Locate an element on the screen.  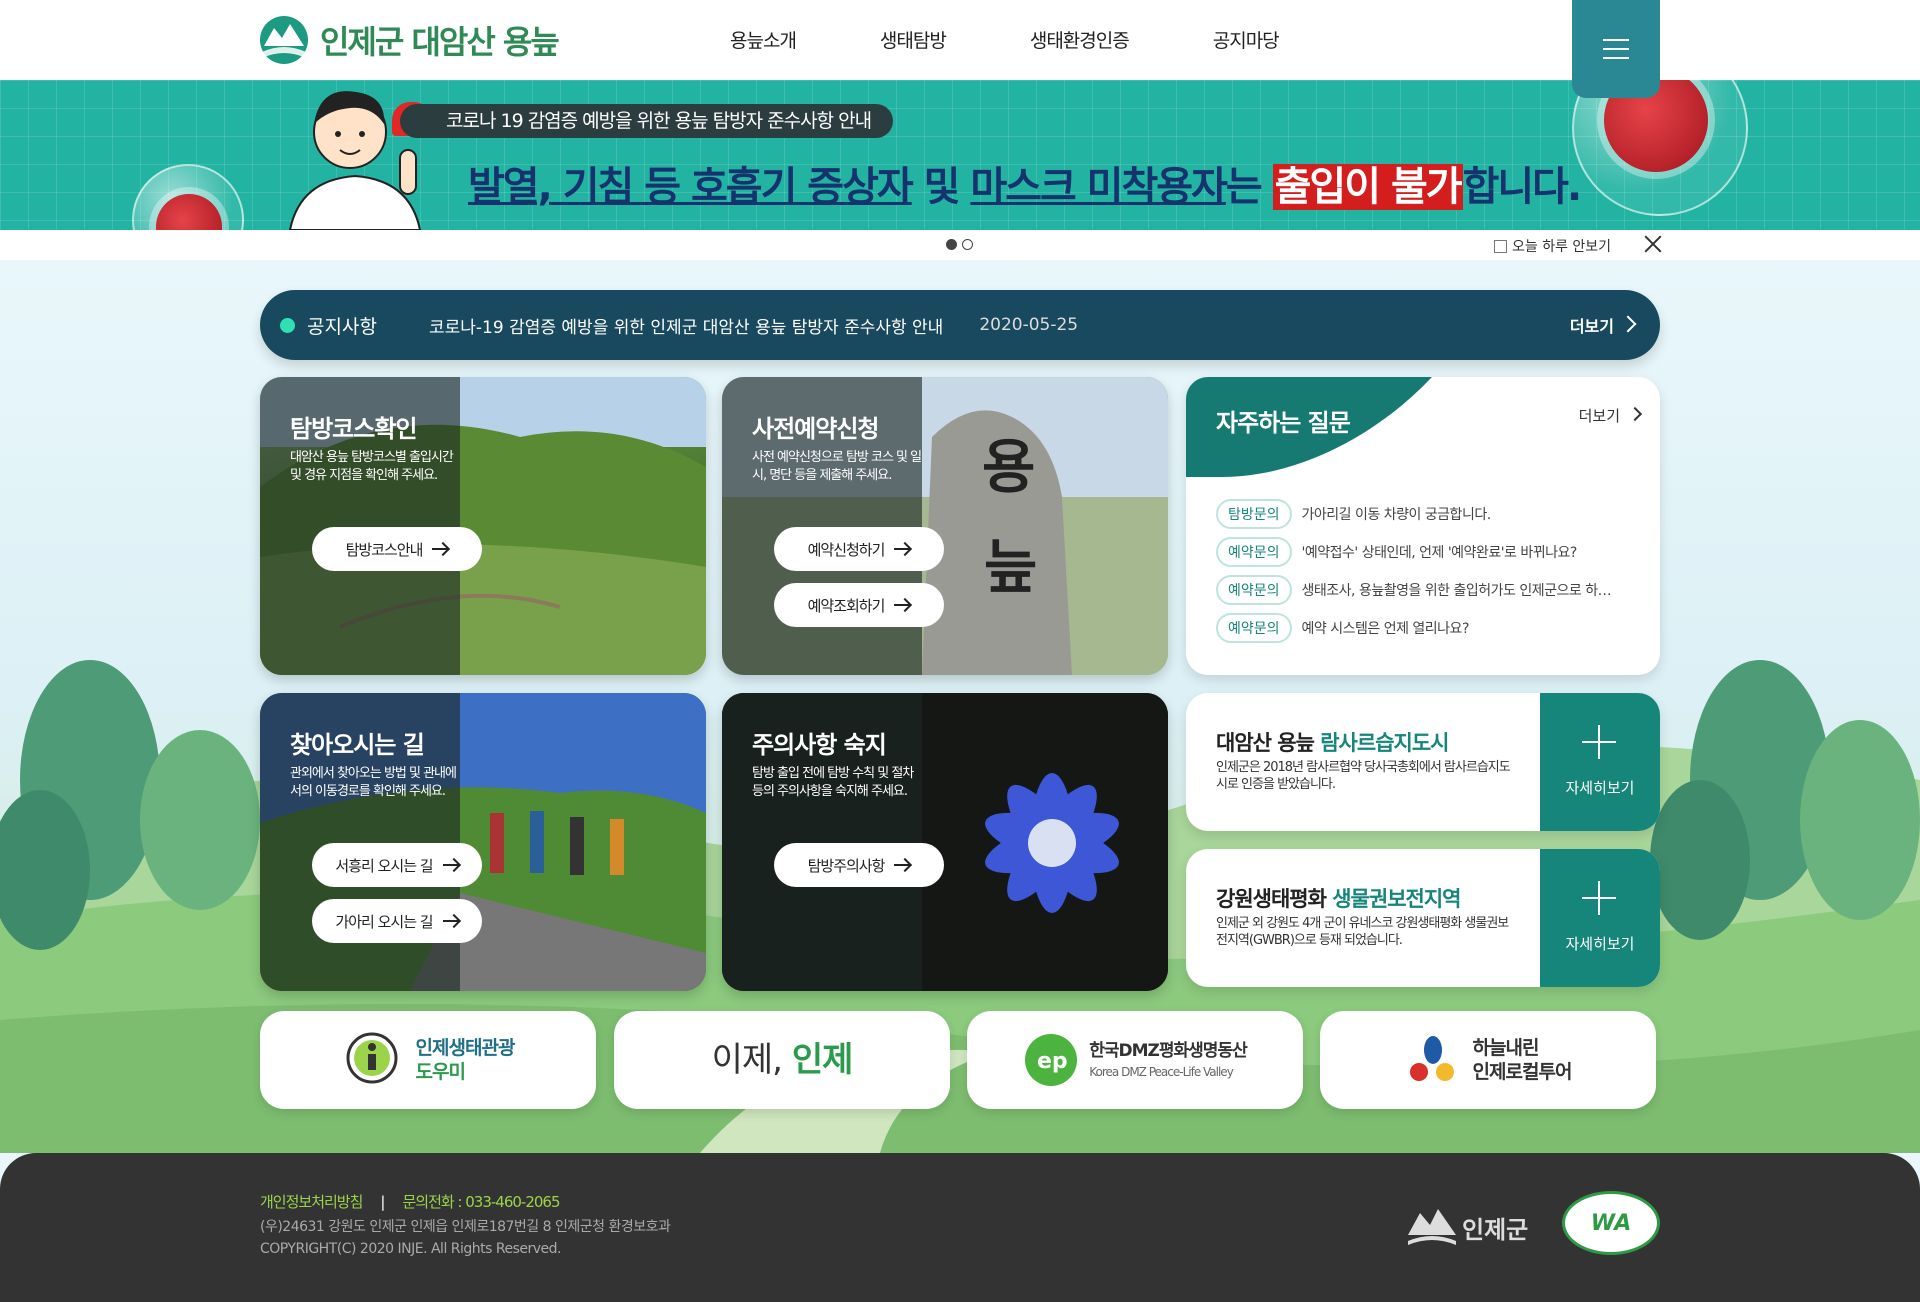
hamburger-icon-line is located at coordinates (1616, 58).